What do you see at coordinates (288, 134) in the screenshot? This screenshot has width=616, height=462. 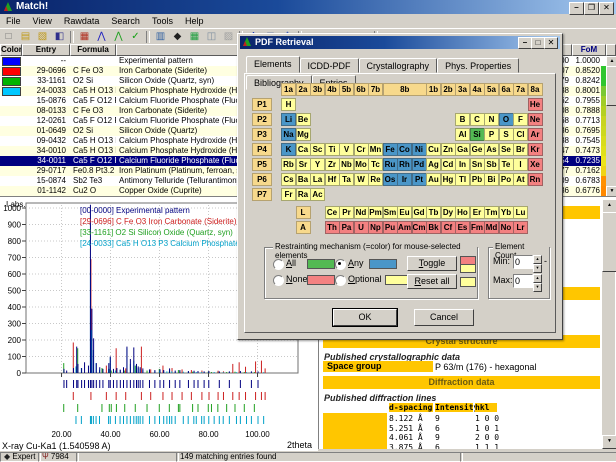 I see `element-Na: Na` at bounding box center [288, 134].